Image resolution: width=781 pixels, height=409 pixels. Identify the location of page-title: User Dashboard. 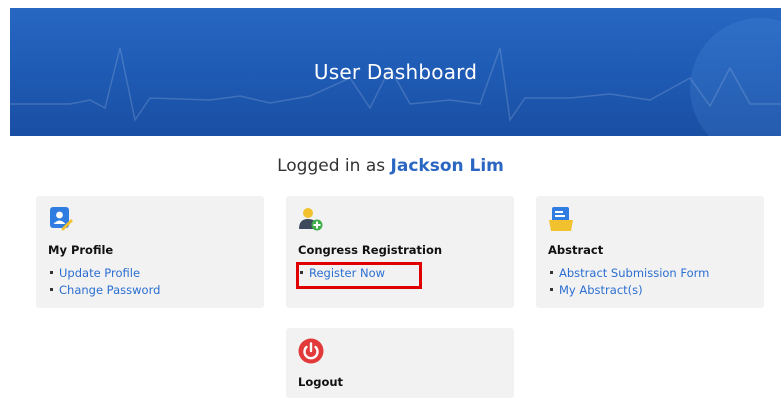
(395, 72).